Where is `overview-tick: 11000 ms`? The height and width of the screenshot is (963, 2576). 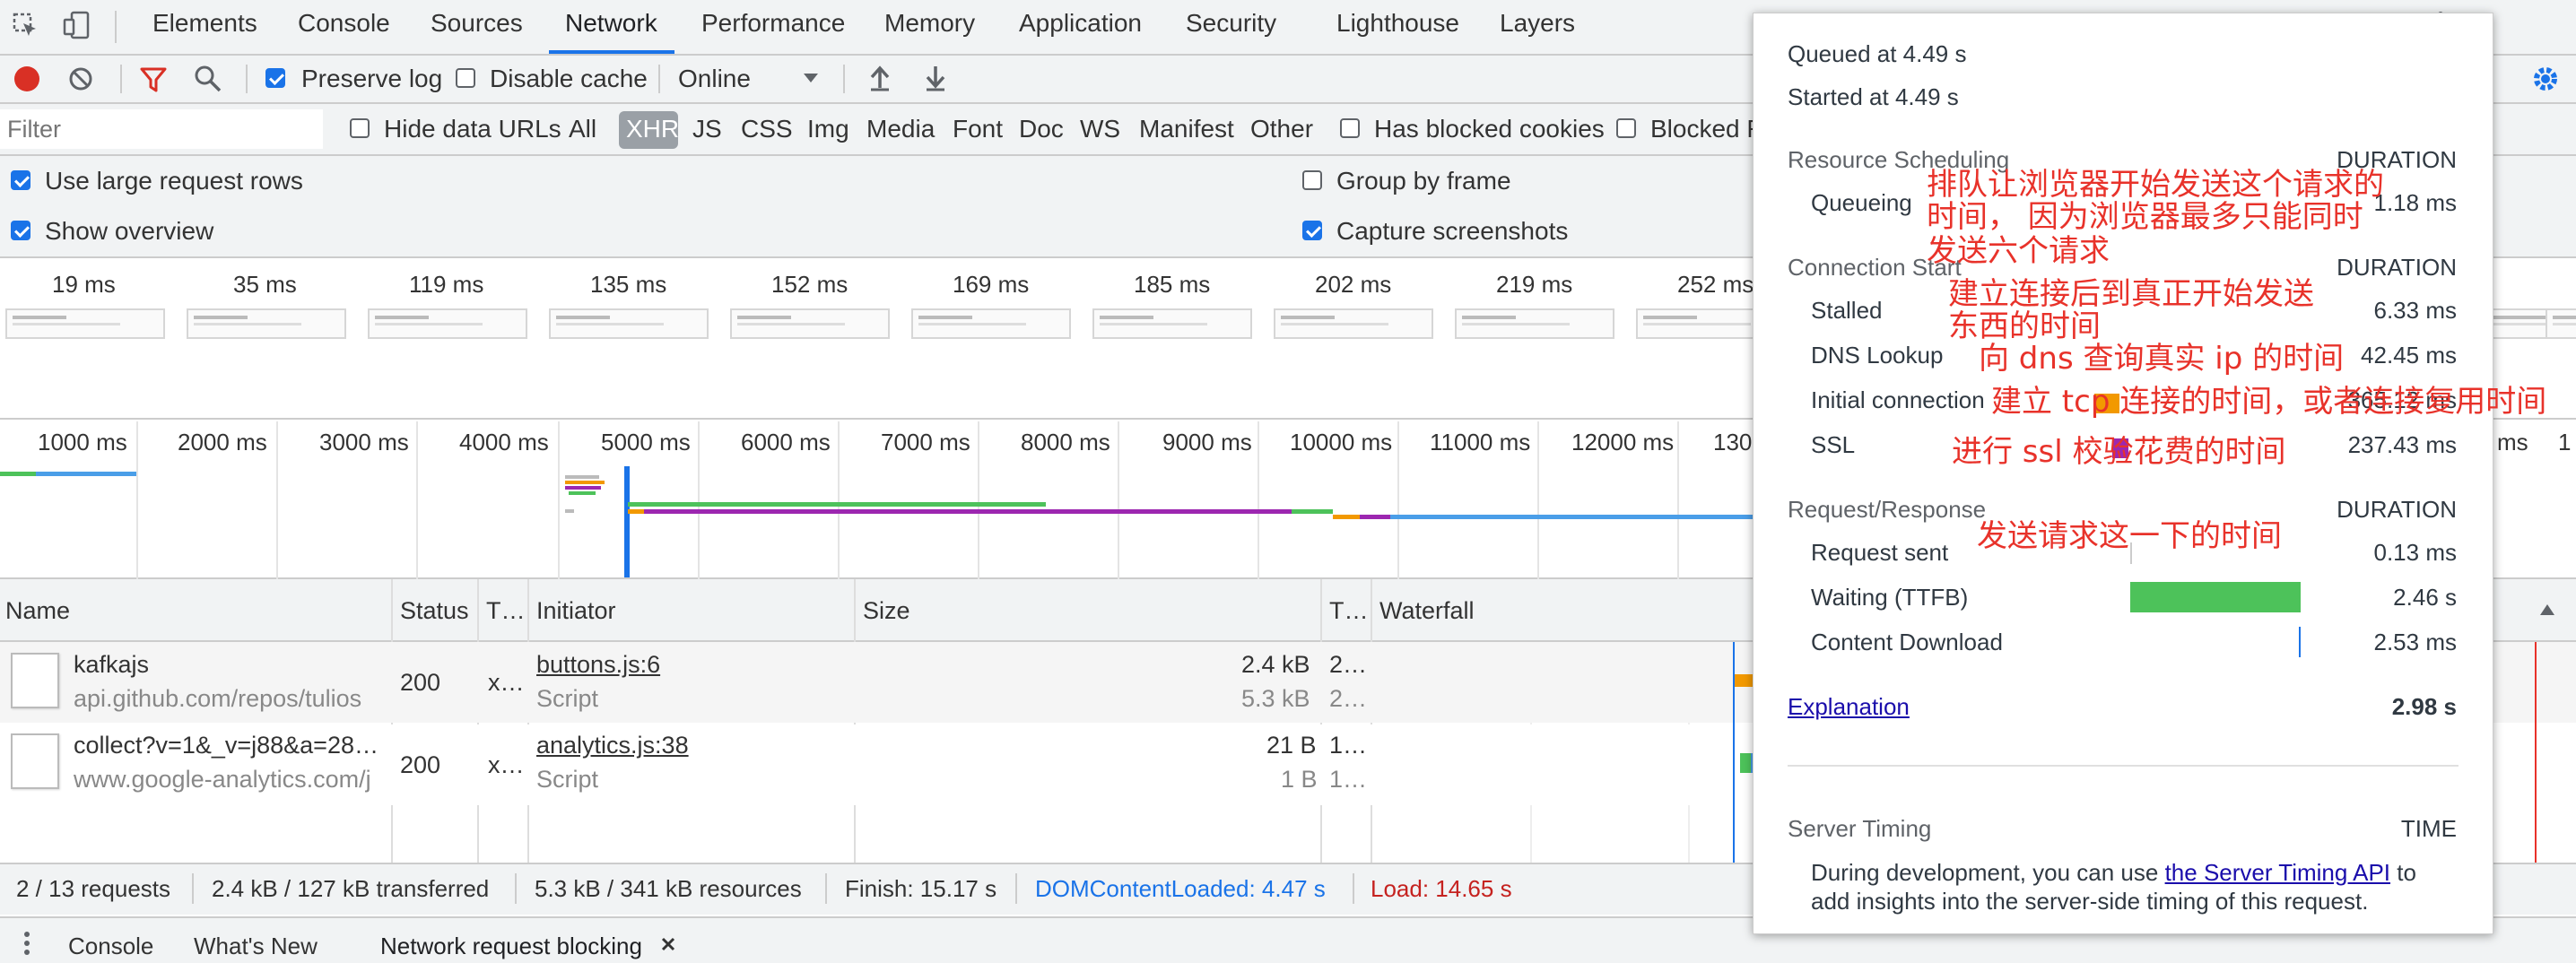 overview-tick: 11000 ms is located at coordinates (1480, 442).